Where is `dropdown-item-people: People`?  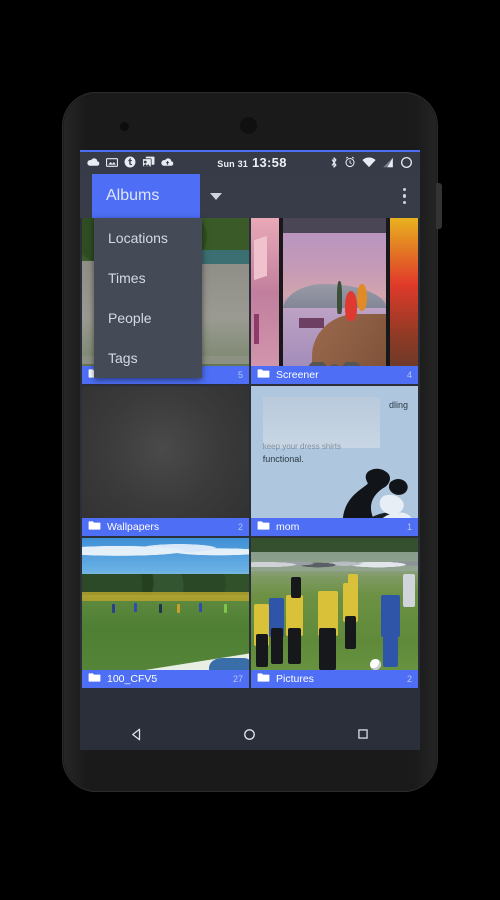
dropdown-item-people: People is located at coordinates (148, 318).